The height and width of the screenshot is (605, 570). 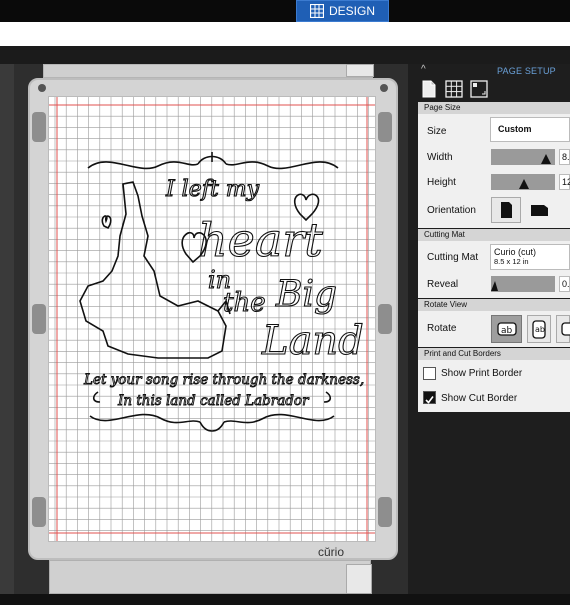 I want to click on text-line-1: I left my, so click(x=212, y=189).